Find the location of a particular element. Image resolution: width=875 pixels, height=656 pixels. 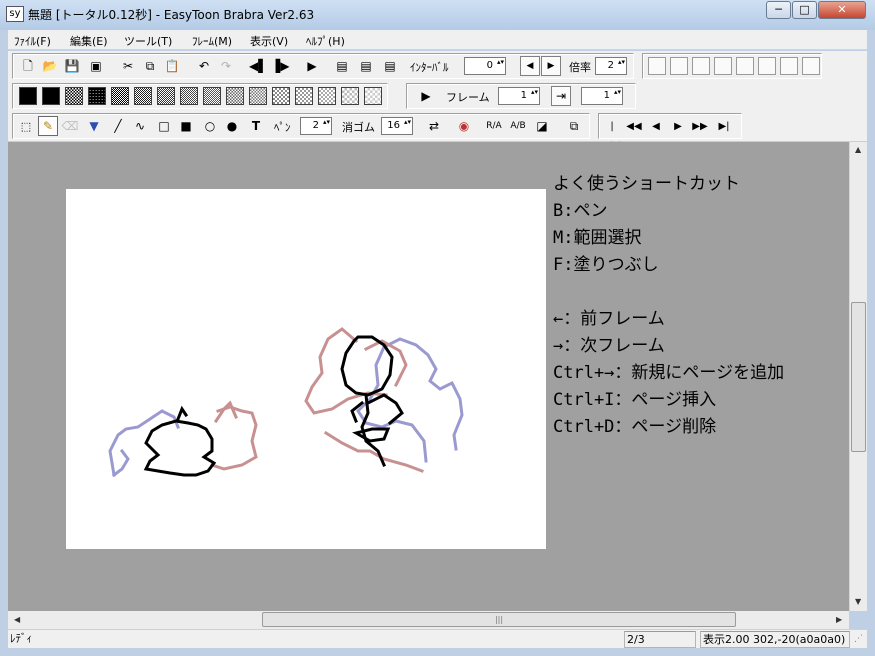

swap-colors-icon: ⇄ is located at coordinates (434, 126).